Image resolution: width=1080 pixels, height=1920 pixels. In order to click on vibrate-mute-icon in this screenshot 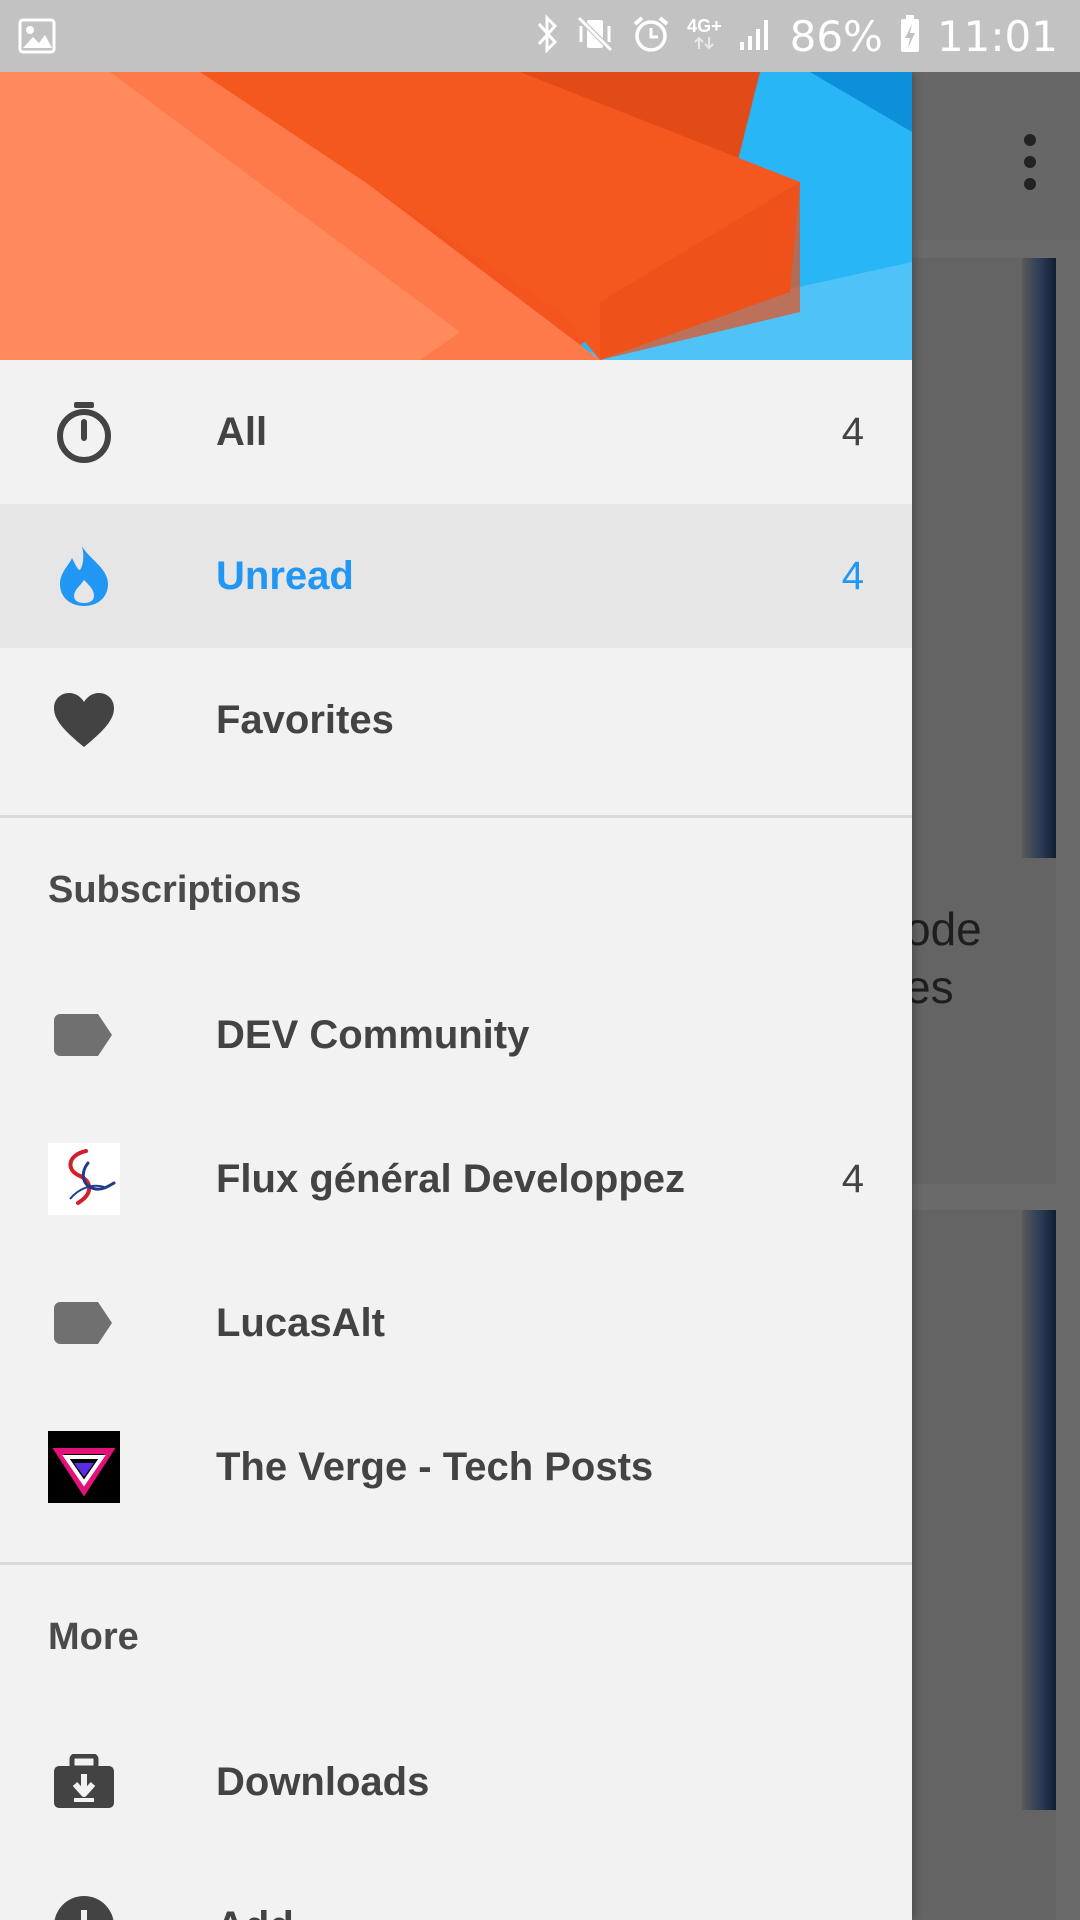, I will do `click(595, 36)`.